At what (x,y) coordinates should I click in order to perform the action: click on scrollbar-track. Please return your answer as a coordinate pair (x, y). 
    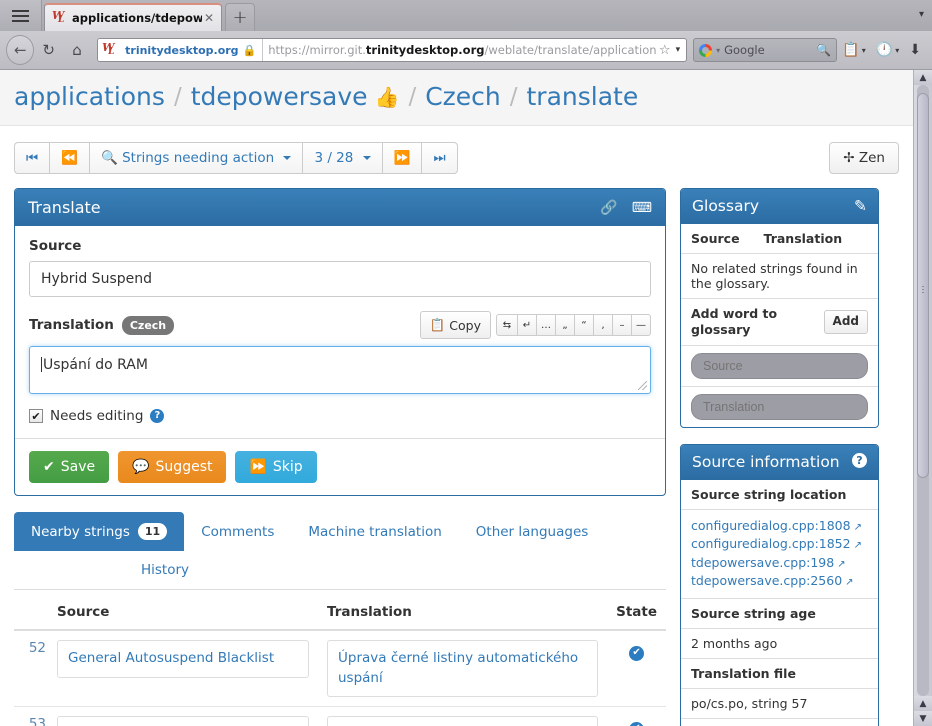
    Looking at the image, I should click on (923, 390).